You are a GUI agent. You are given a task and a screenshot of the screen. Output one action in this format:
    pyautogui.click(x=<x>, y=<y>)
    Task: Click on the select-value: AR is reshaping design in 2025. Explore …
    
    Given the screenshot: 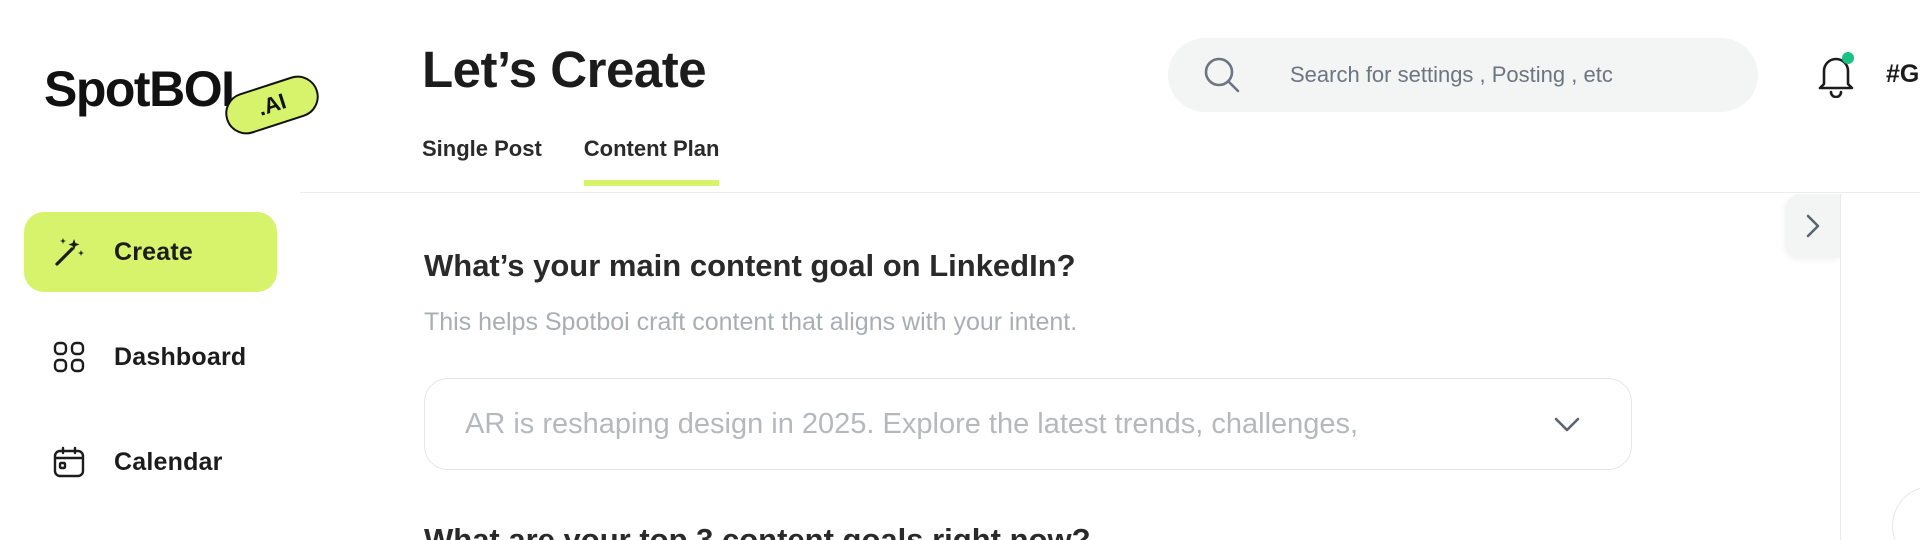 What is the action you would take?
    pyautogui.click(x=912, y=423)
    